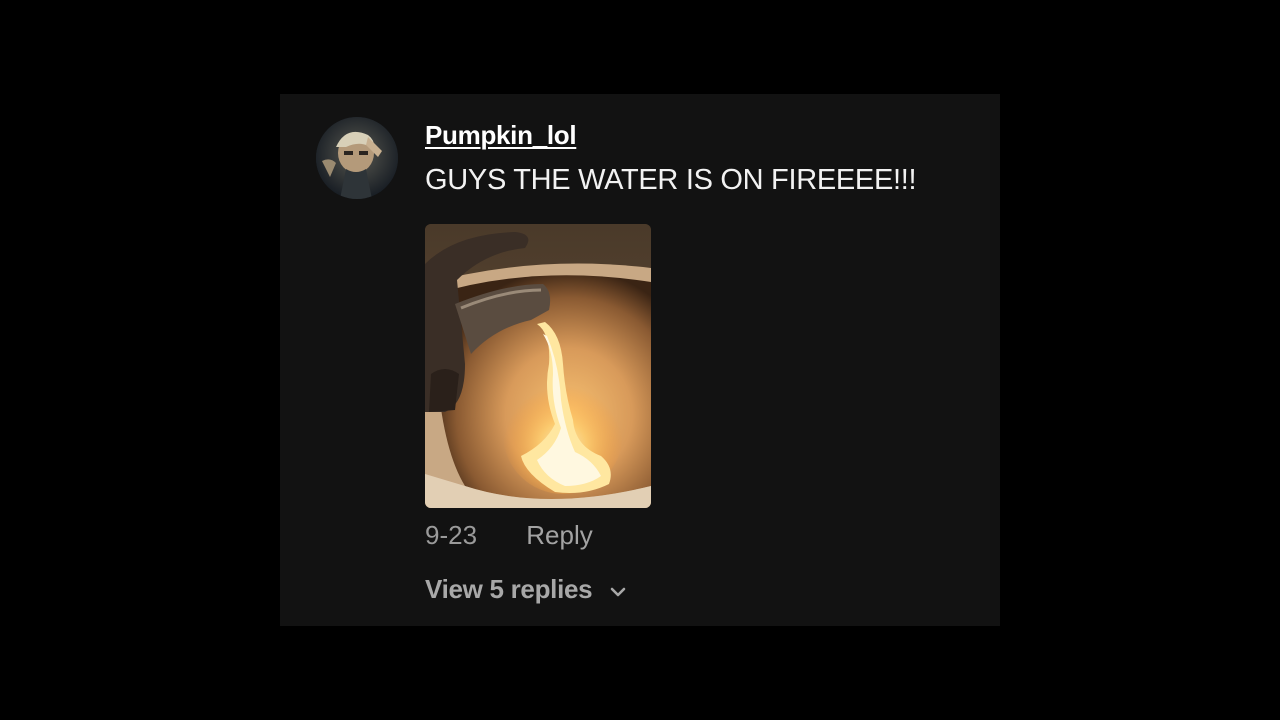  I want to click on faucet-fire-photo, so click(538, 366).